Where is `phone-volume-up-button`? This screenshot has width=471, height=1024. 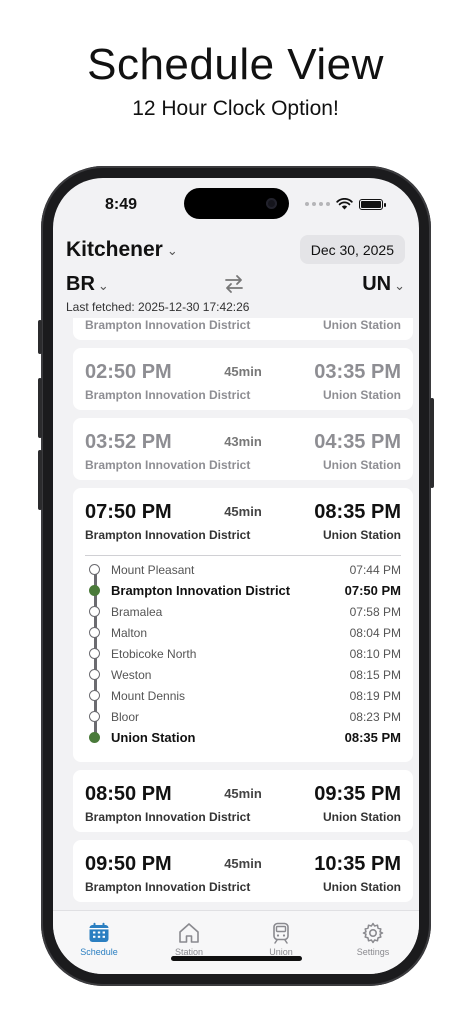 phone-volume-up-button is located at coordinates (40, 408).